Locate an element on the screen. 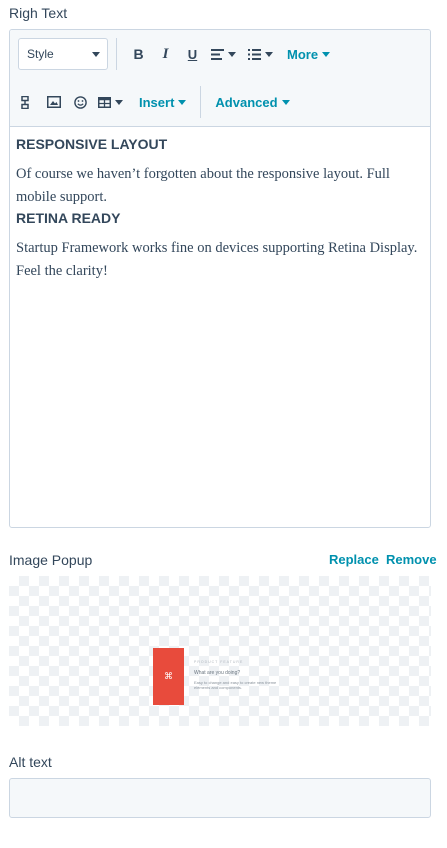  editor-toolbar: Style B I U More Insert Advanced is located at coordinates (220, 78).